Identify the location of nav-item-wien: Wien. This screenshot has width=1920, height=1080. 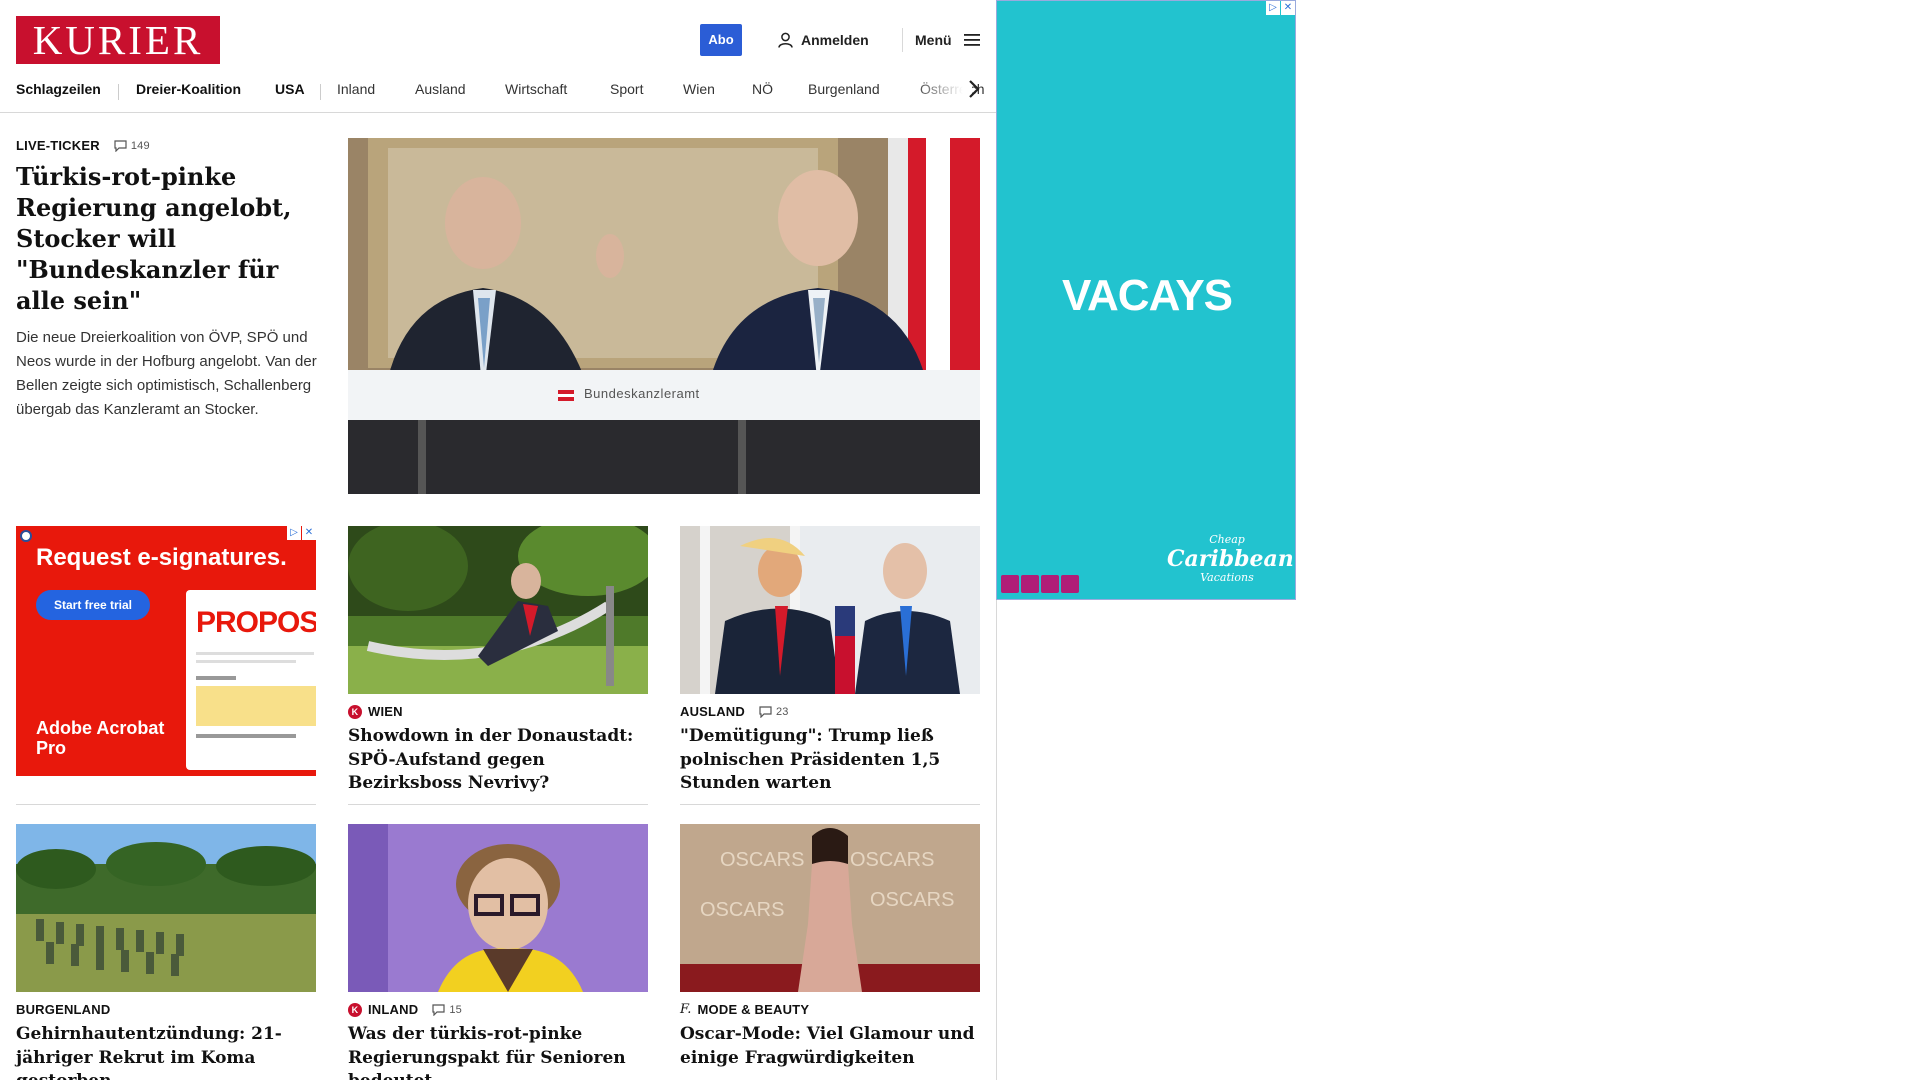
(699, 89).